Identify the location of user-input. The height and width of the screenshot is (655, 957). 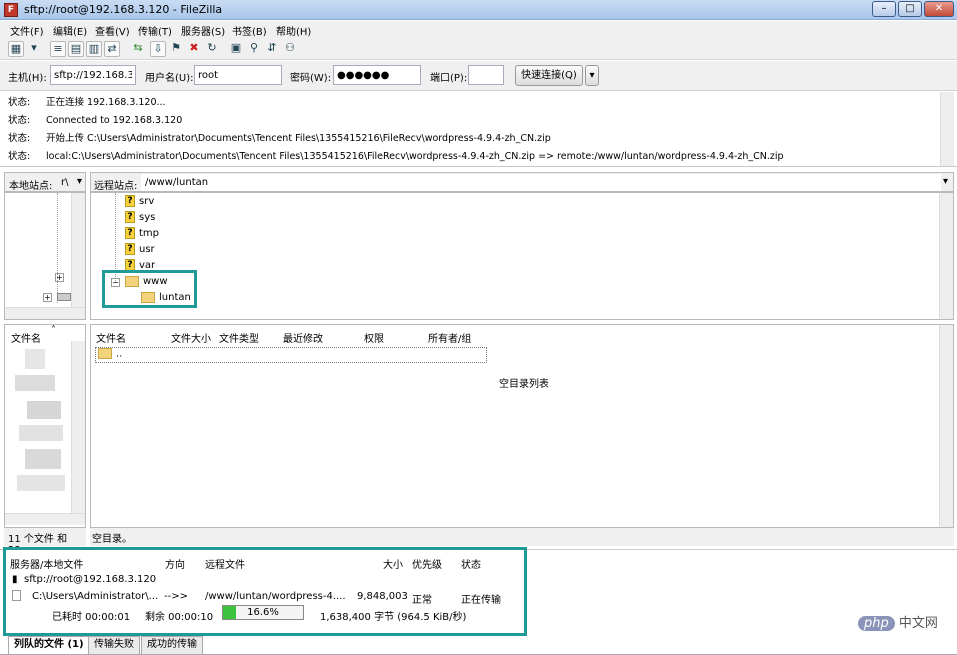
(238, 75).